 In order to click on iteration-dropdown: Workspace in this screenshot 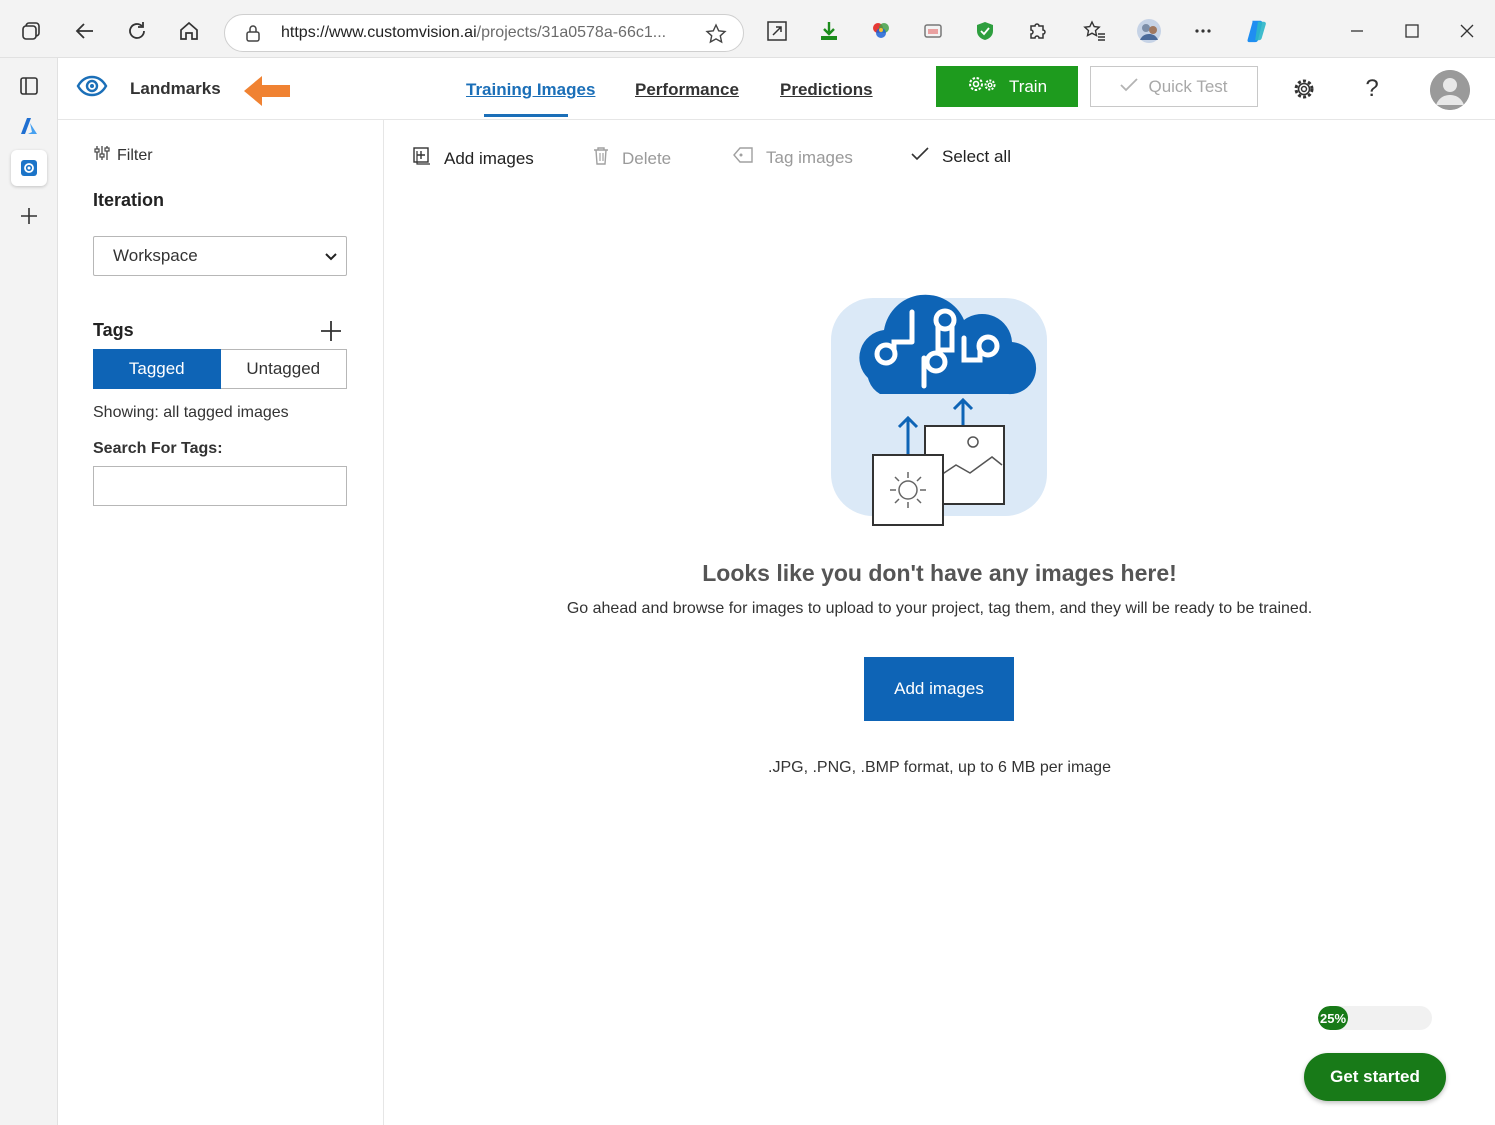, I will do `click(220, 256)`.